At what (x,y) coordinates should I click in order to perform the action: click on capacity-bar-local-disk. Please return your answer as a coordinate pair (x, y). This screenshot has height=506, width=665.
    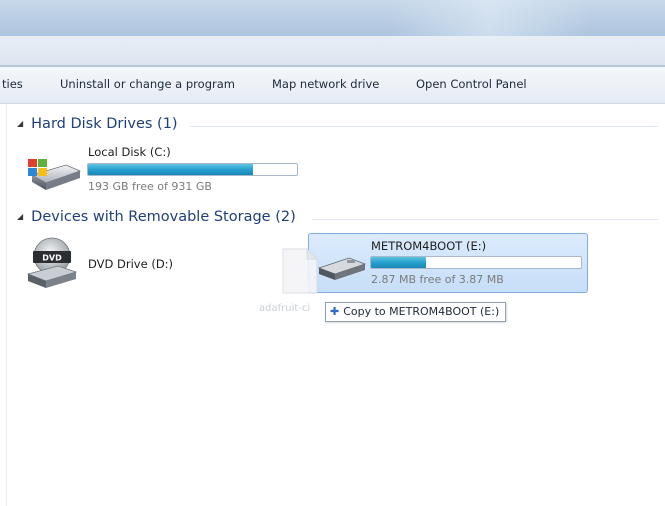
    Looking at the image, I should click on (192, 169).